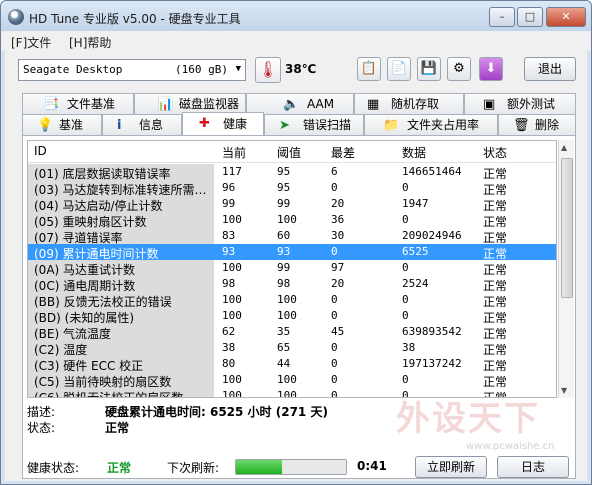 This screenshot has height=485, width=592. I want to click on thermometer-icon: 🌡, so click(268, 70).